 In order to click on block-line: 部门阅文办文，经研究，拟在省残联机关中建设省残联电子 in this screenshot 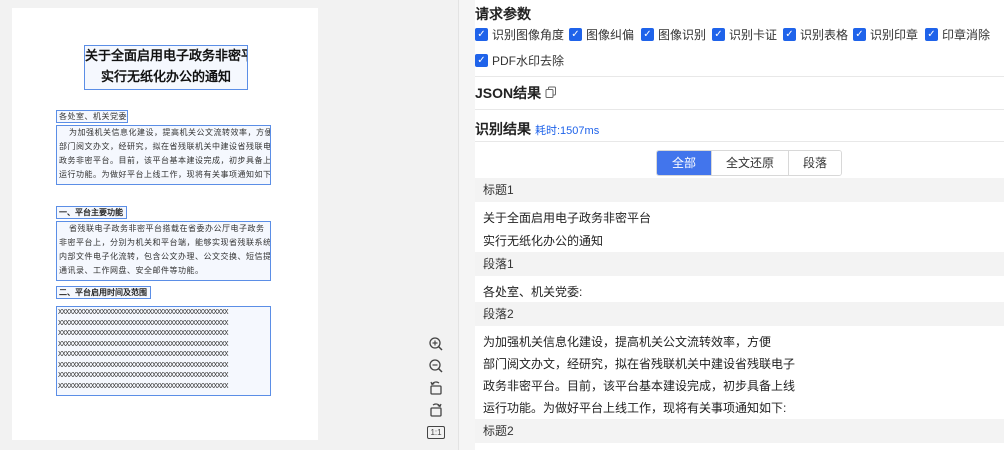, I will do `click(639, 364)`.